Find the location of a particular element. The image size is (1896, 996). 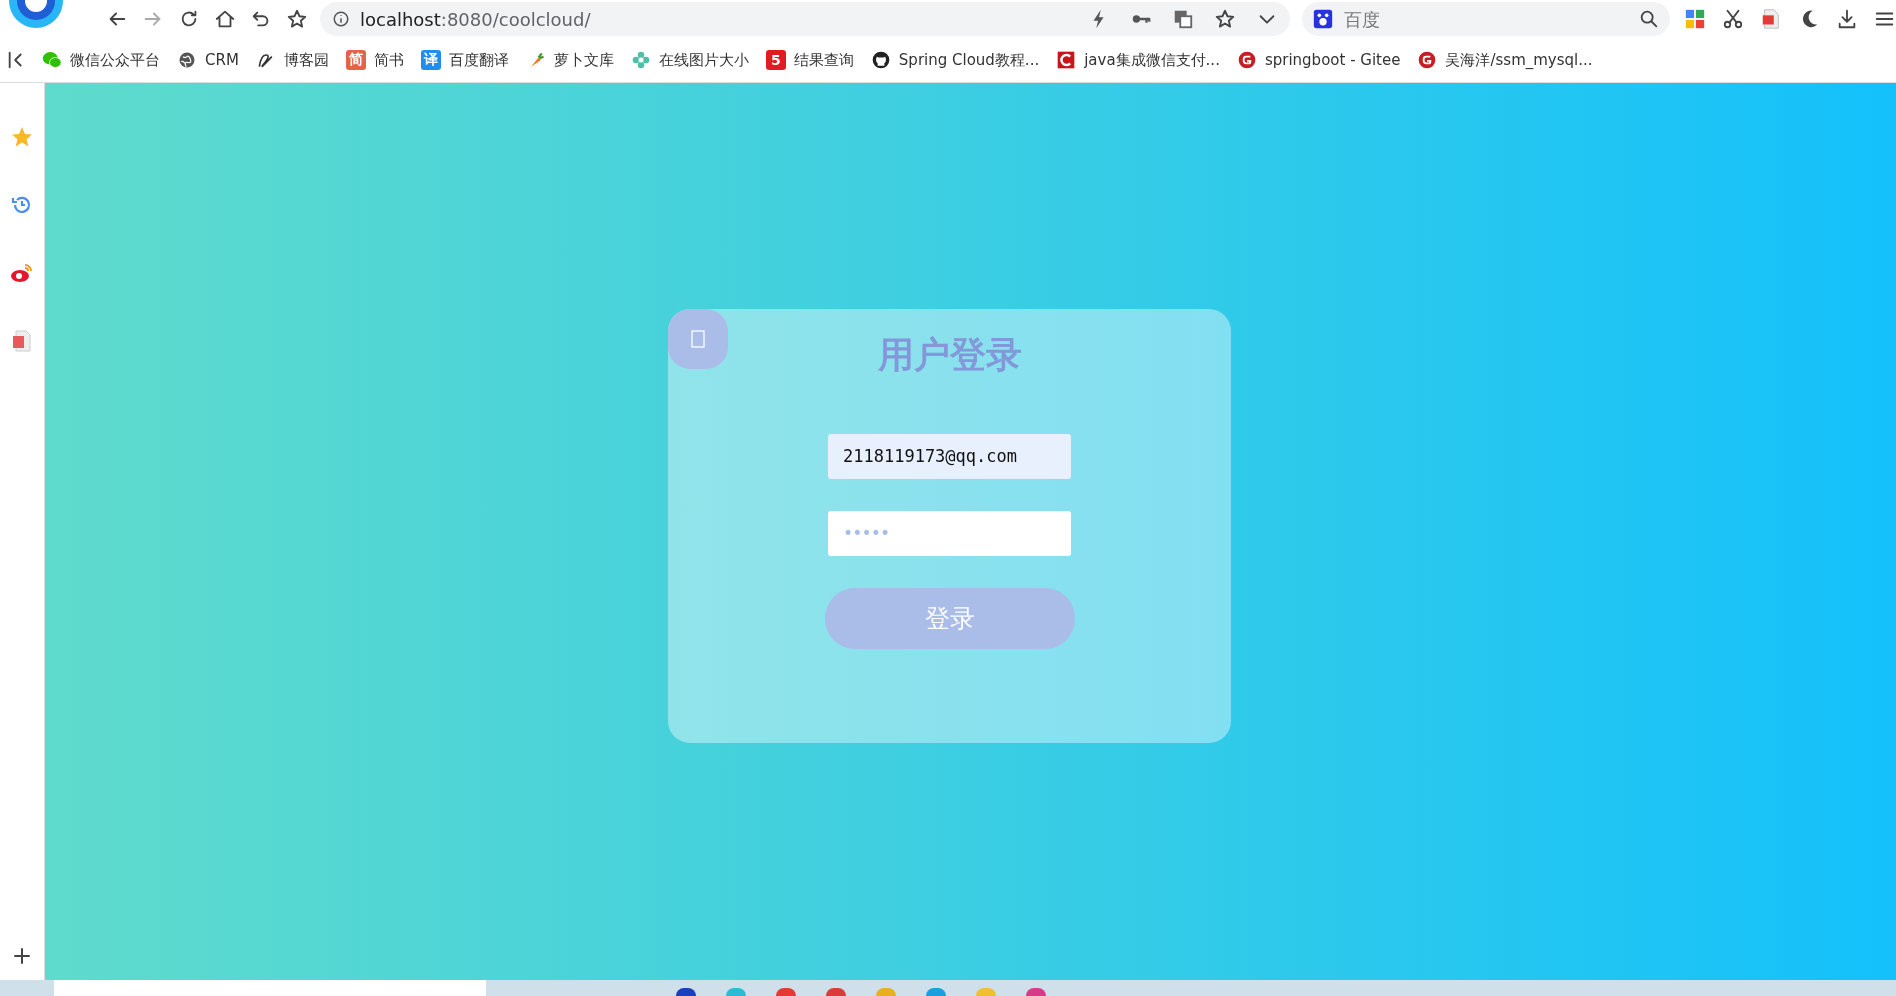

bookmark-link: 简 简书 is located at coordinates (374, 60).